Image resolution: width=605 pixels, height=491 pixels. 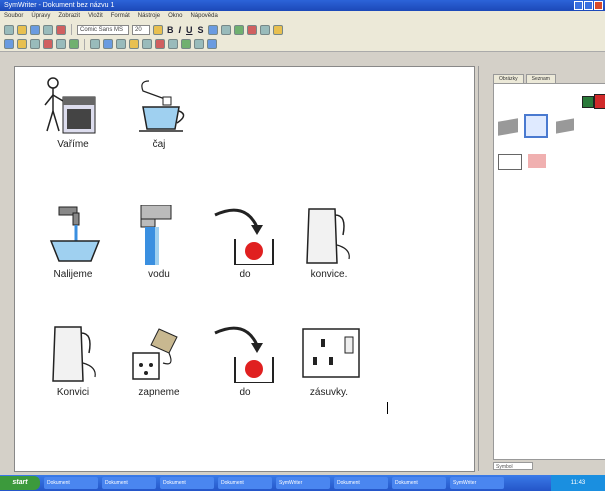 I want to click on bold-button: B, so click(x=170, y=30).